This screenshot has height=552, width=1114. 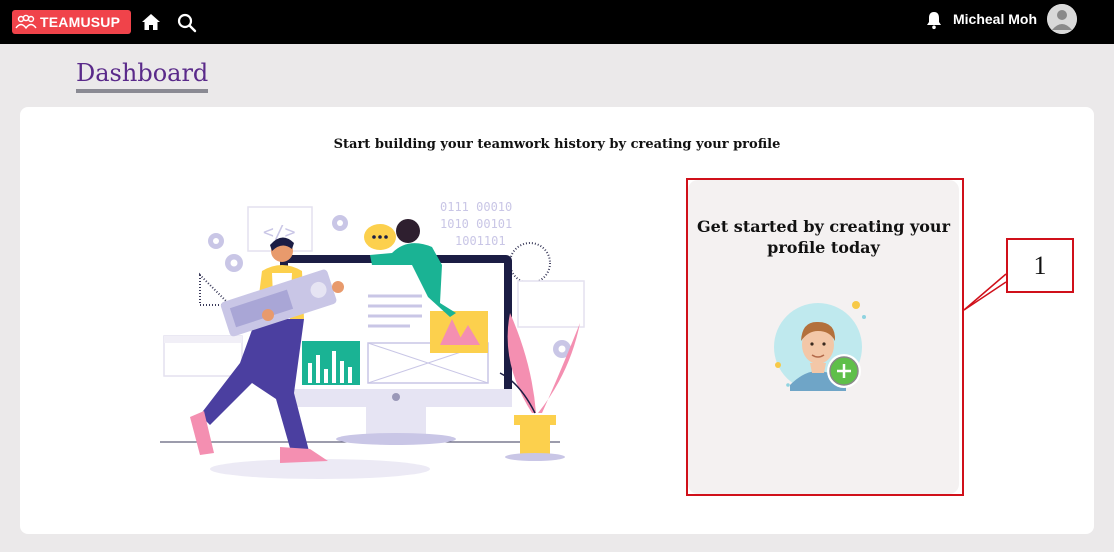 I want to click on annotation-highlight-box, so click(x=825, y=337).